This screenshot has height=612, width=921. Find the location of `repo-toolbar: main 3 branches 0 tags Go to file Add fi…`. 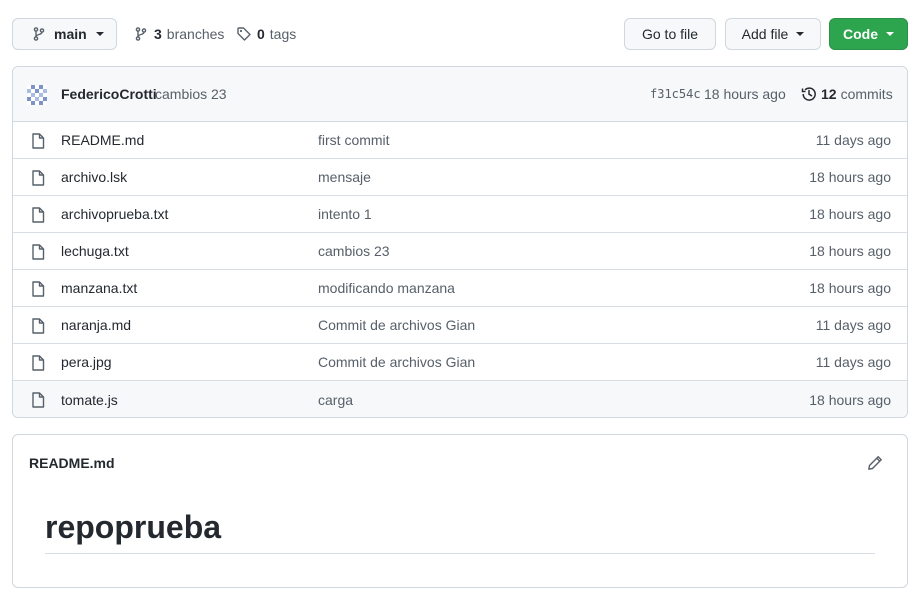

repo-toolbar: main 3 branches 0 tags Go to file Add fi… is located at coordinates (460, 34).